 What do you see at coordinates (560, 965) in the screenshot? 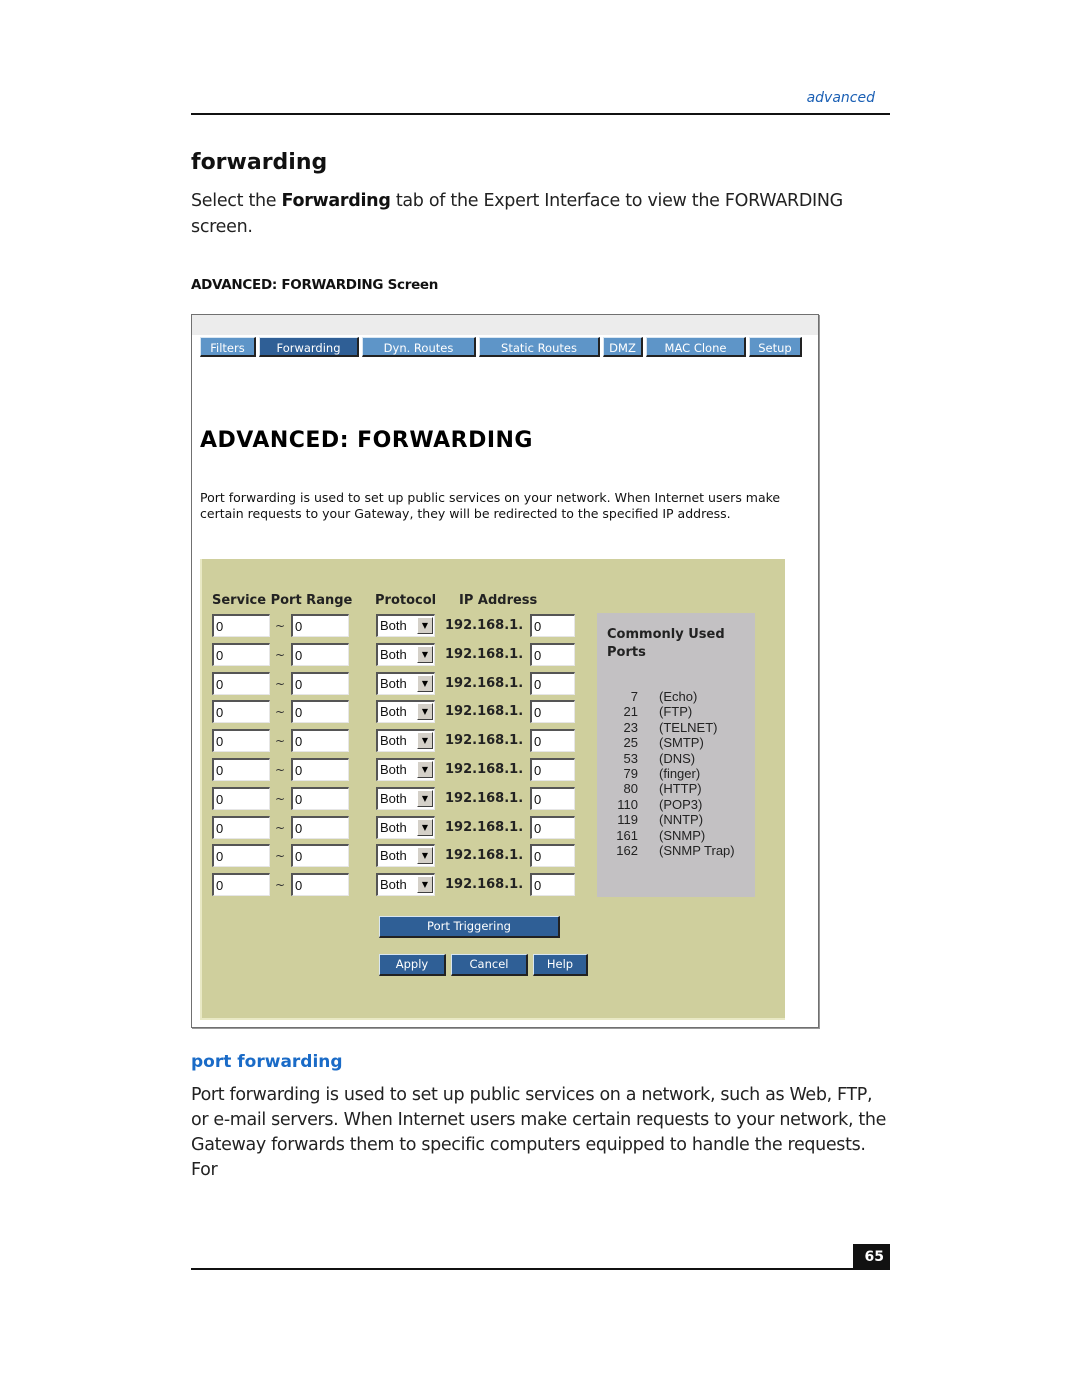
I see `help-button: Help` at bounding box center [560, 965].